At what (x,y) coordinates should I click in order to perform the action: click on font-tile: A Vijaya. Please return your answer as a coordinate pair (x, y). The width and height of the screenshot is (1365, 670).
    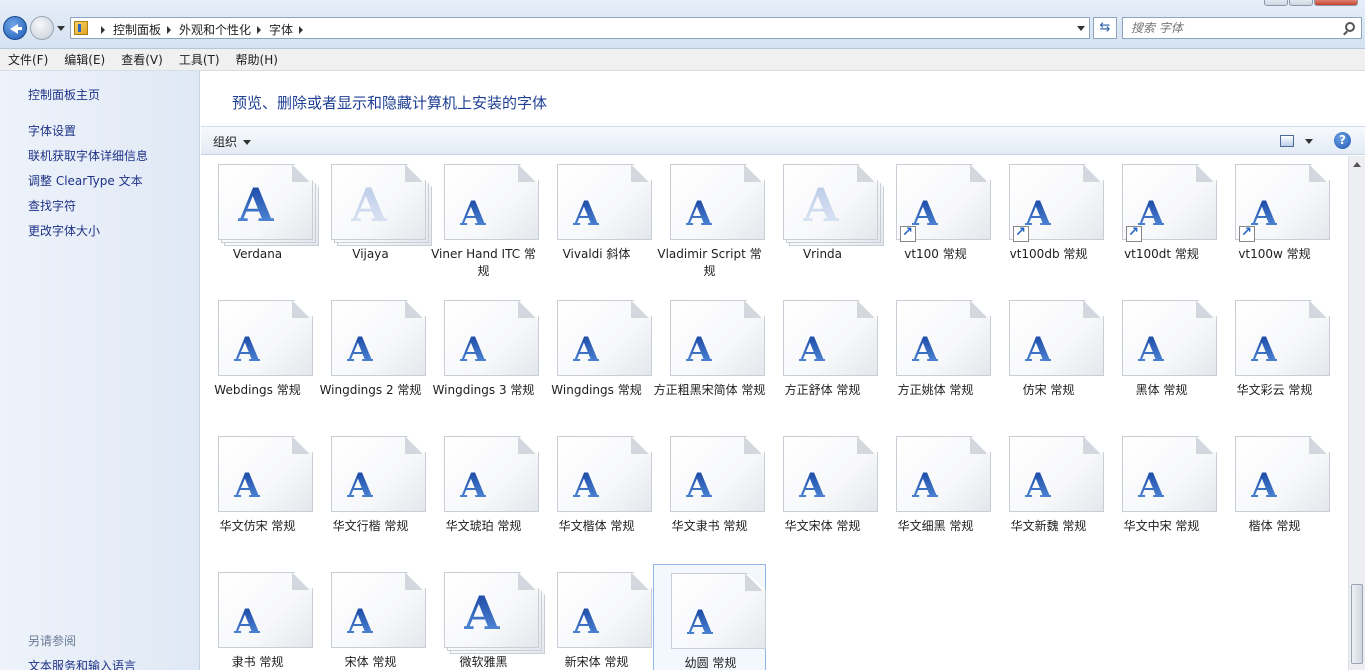
    Looking at the image, I should click on (373, 213).